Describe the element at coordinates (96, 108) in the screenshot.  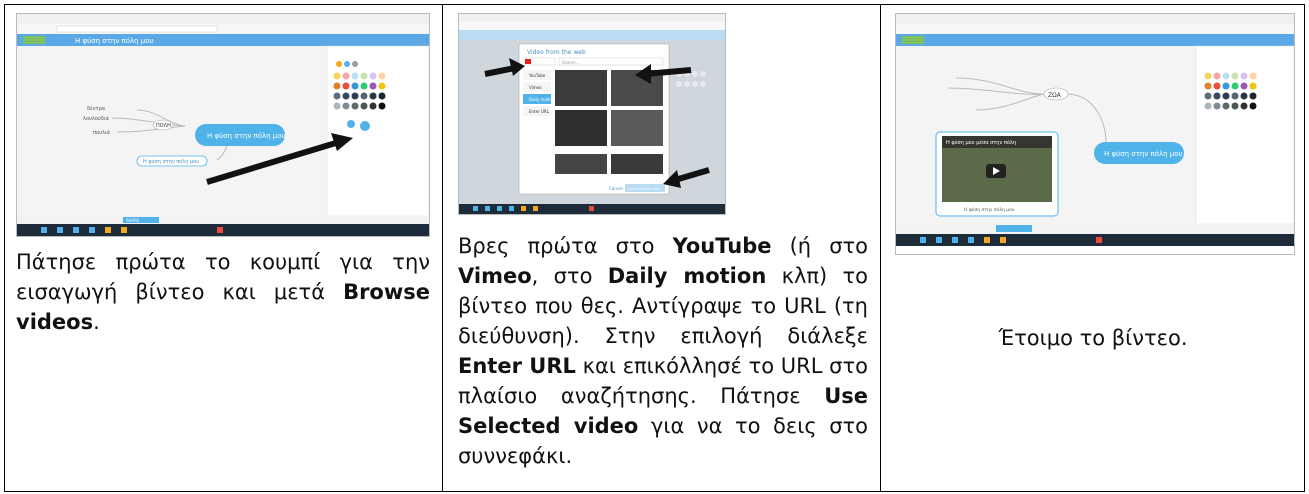
I see `leaf-node-1: δέντρα` at that location.